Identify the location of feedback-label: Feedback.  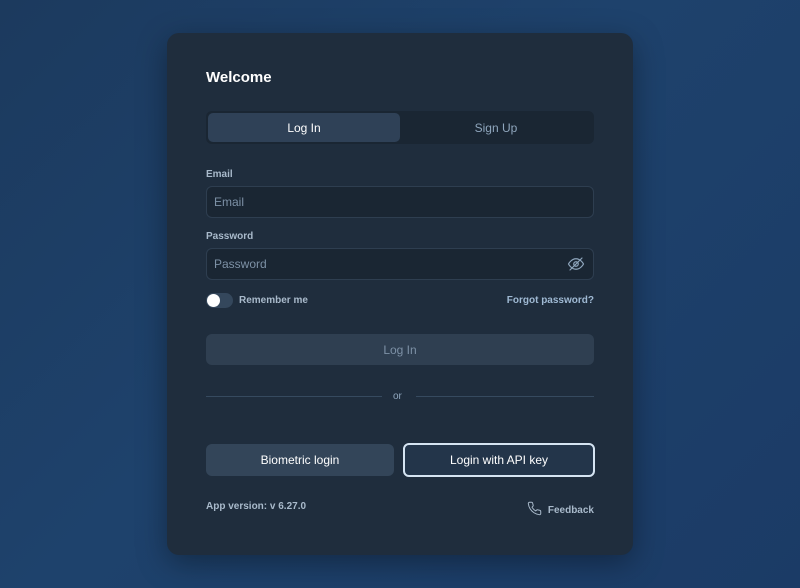
(570, 510).